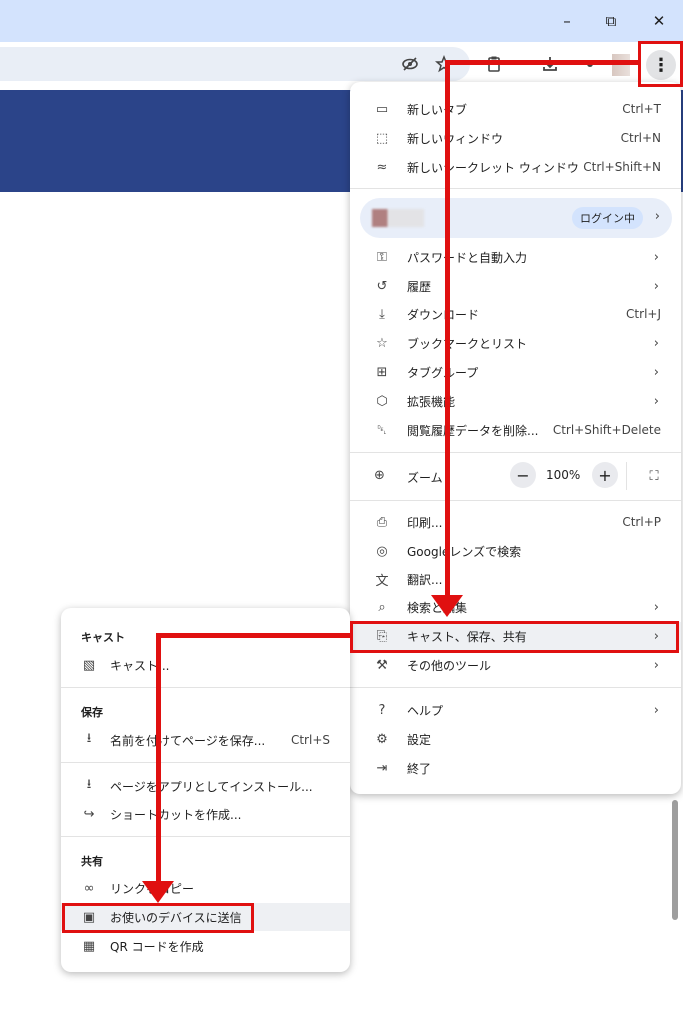 The width and height of the screenshot is (683, 1024). What do you see at coordinates (515, 372) in the screenshot?
I see `menu-item-tab-groups: ⊞ タブグループ ›` at bounding box center [515, 372].